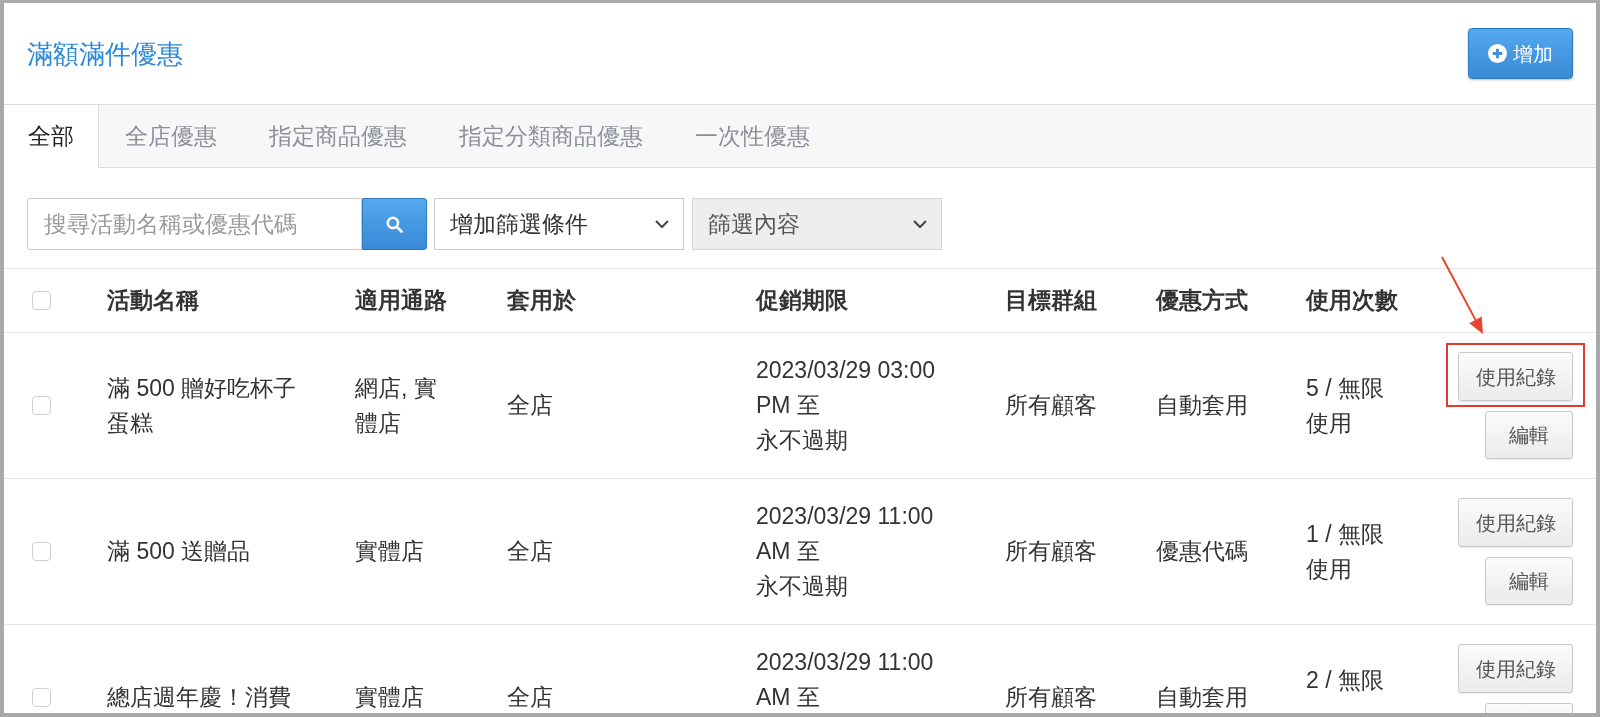  I want to click on column-header: 優惠方式, so click(1202, 300).